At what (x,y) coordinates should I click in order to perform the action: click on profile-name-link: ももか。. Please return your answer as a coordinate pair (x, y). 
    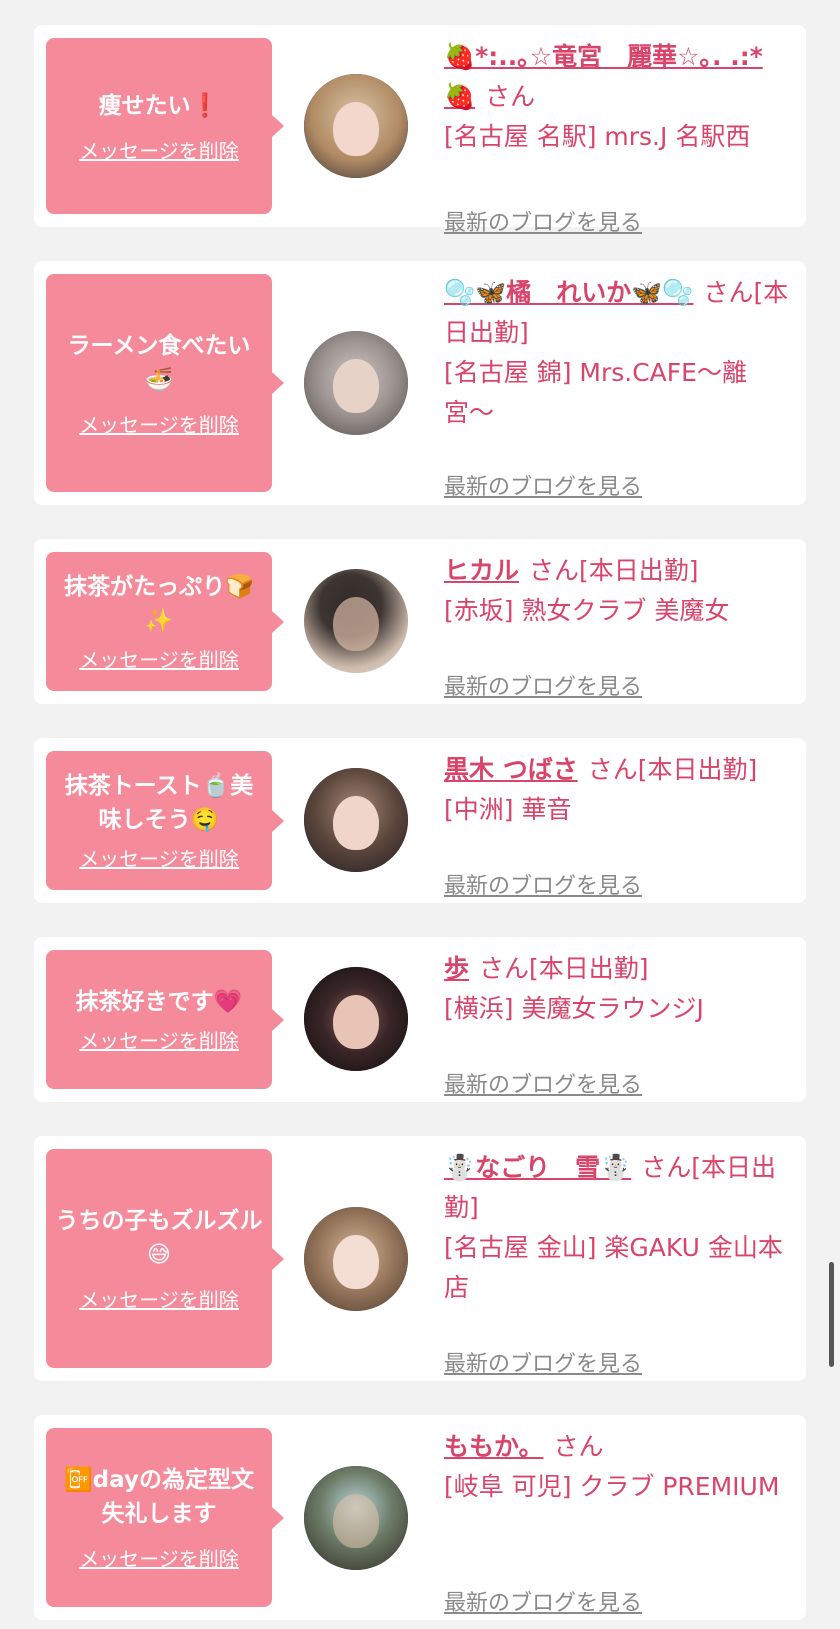
    Looking at the image, I should click on (494, 1446).